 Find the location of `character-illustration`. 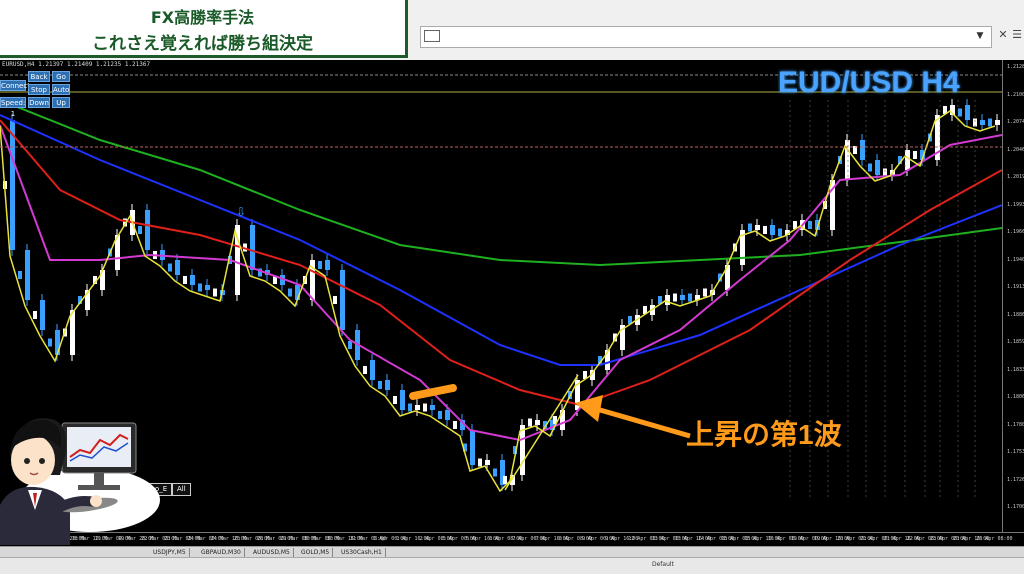

character-illustration is located at coordinates (80, 481).